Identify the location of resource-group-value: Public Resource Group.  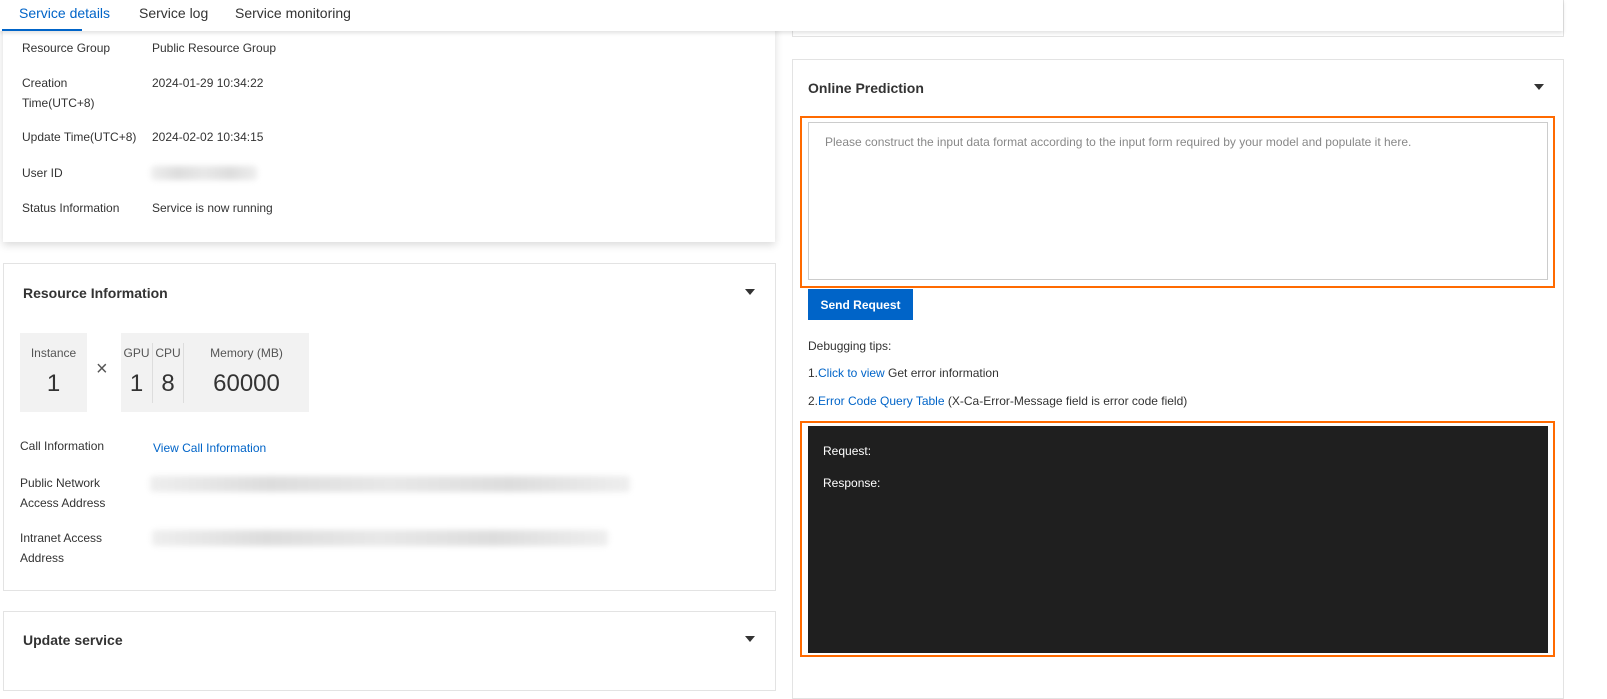
(214, 48).